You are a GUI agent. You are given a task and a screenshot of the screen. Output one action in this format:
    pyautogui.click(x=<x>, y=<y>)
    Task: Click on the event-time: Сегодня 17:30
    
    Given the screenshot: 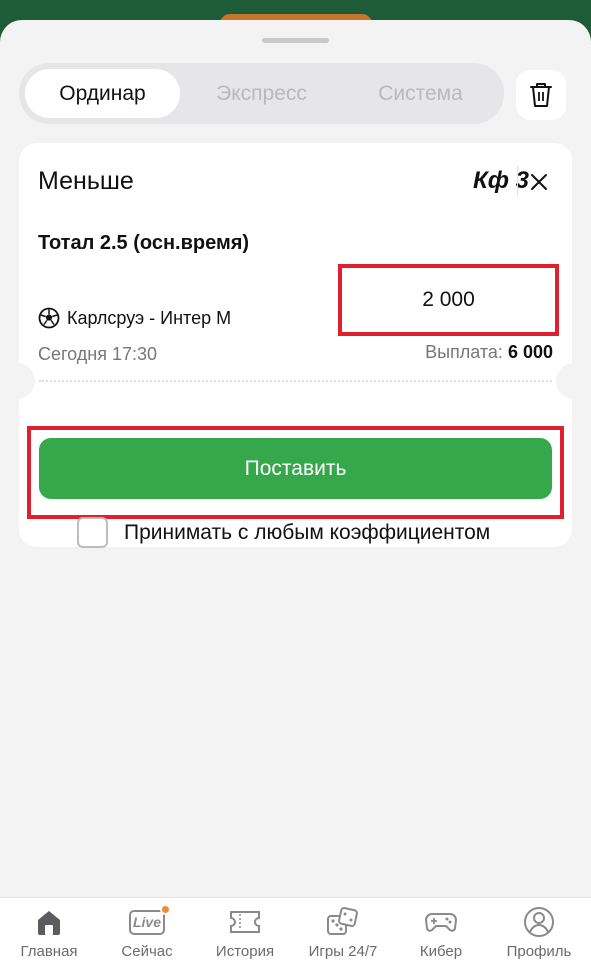 What is the action you would take?
    pyautogui.click(x=98, y=354)
    